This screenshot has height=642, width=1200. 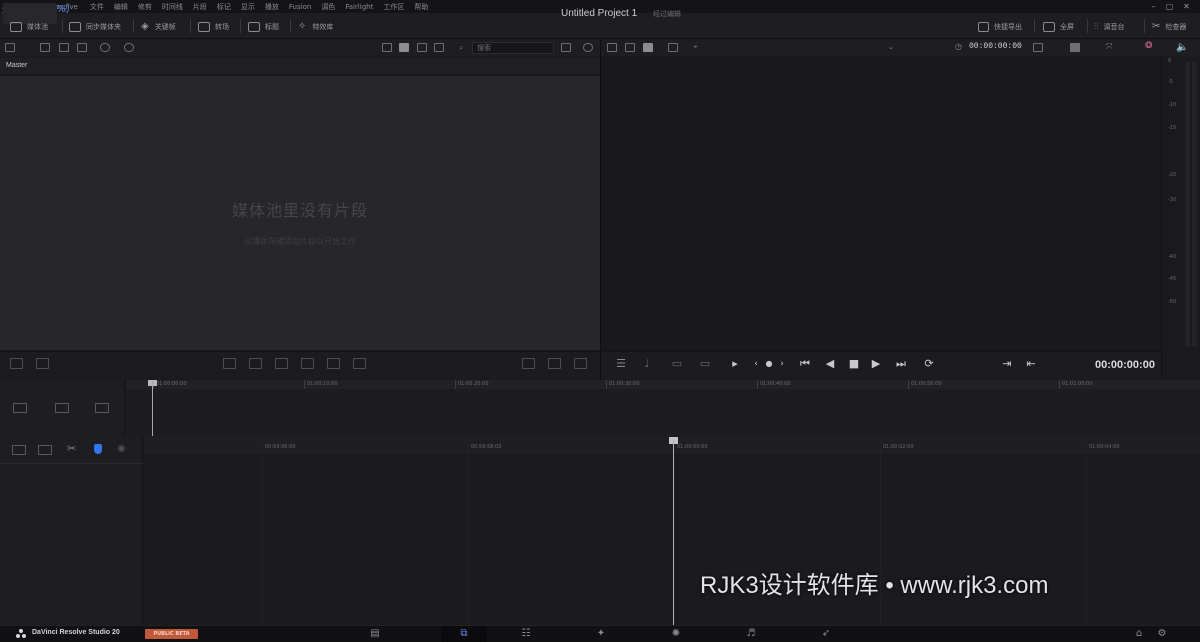 What do you see at coordinates (375, 634) in the screenshot?
I see `media-page-icon: ▤` at bounding box center [375, 634].